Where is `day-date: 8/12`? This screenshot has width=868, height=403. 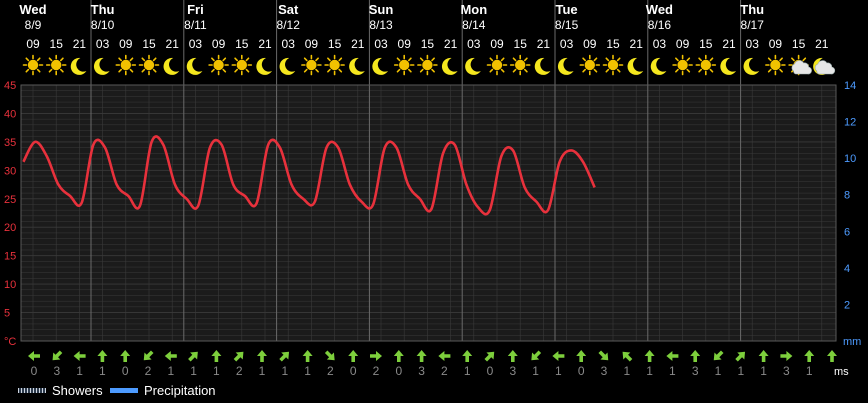 day-date: 8/12 is located at coordinates (289, 25).